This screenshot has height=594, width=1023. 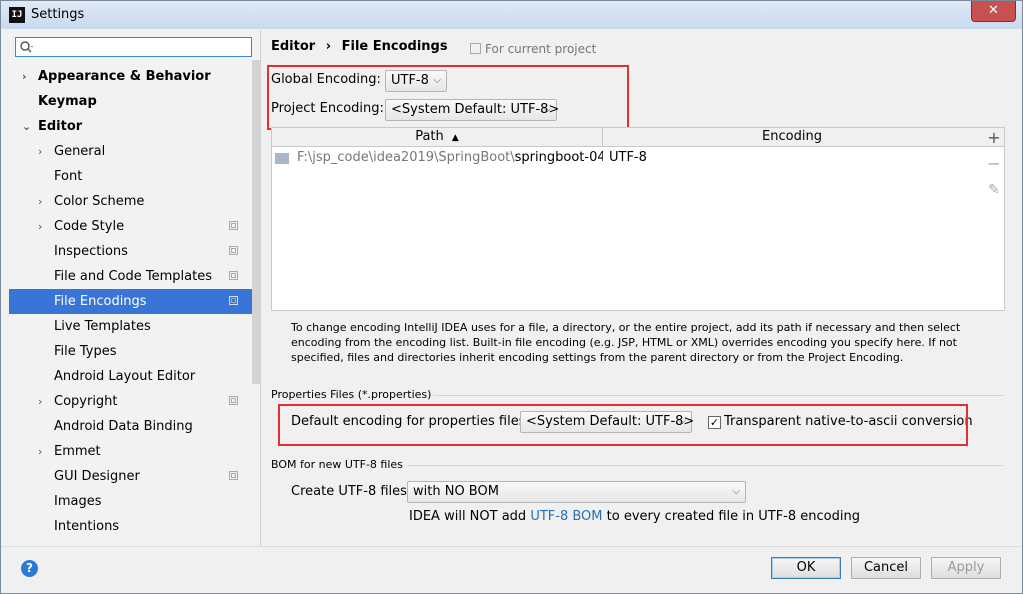 What do you see at coordinates (994, 138) in the screenshot?
I see `add-path-button: +` at bounding box center [994, 138].